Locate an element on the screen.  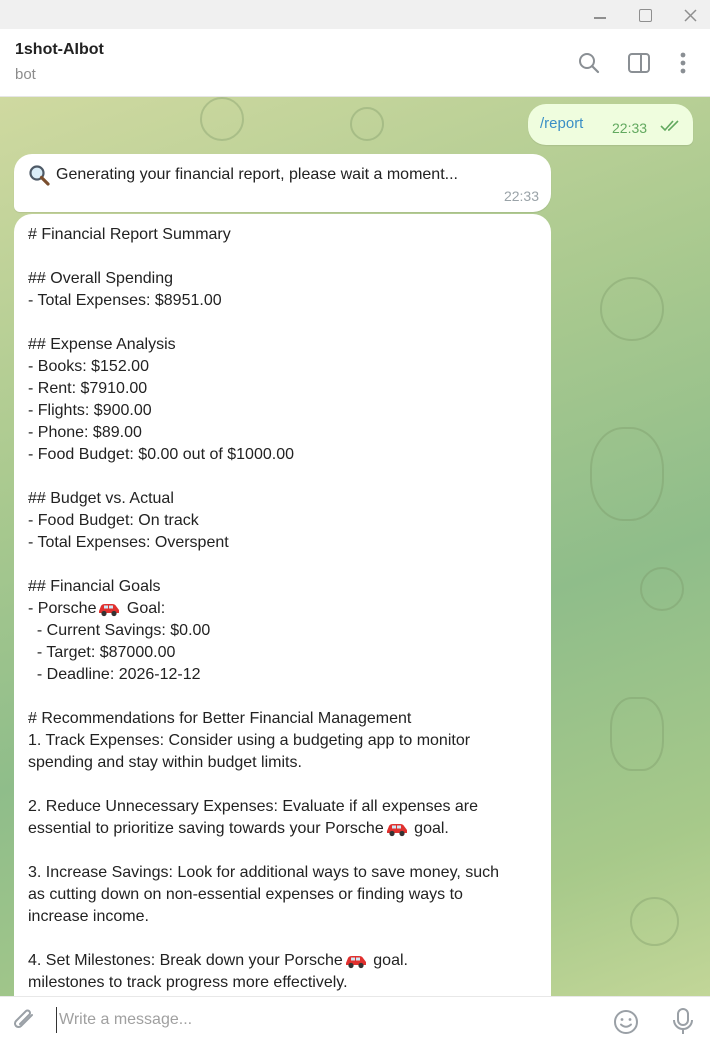
sidebar-panel-icon is located at coordinates (639, 63).